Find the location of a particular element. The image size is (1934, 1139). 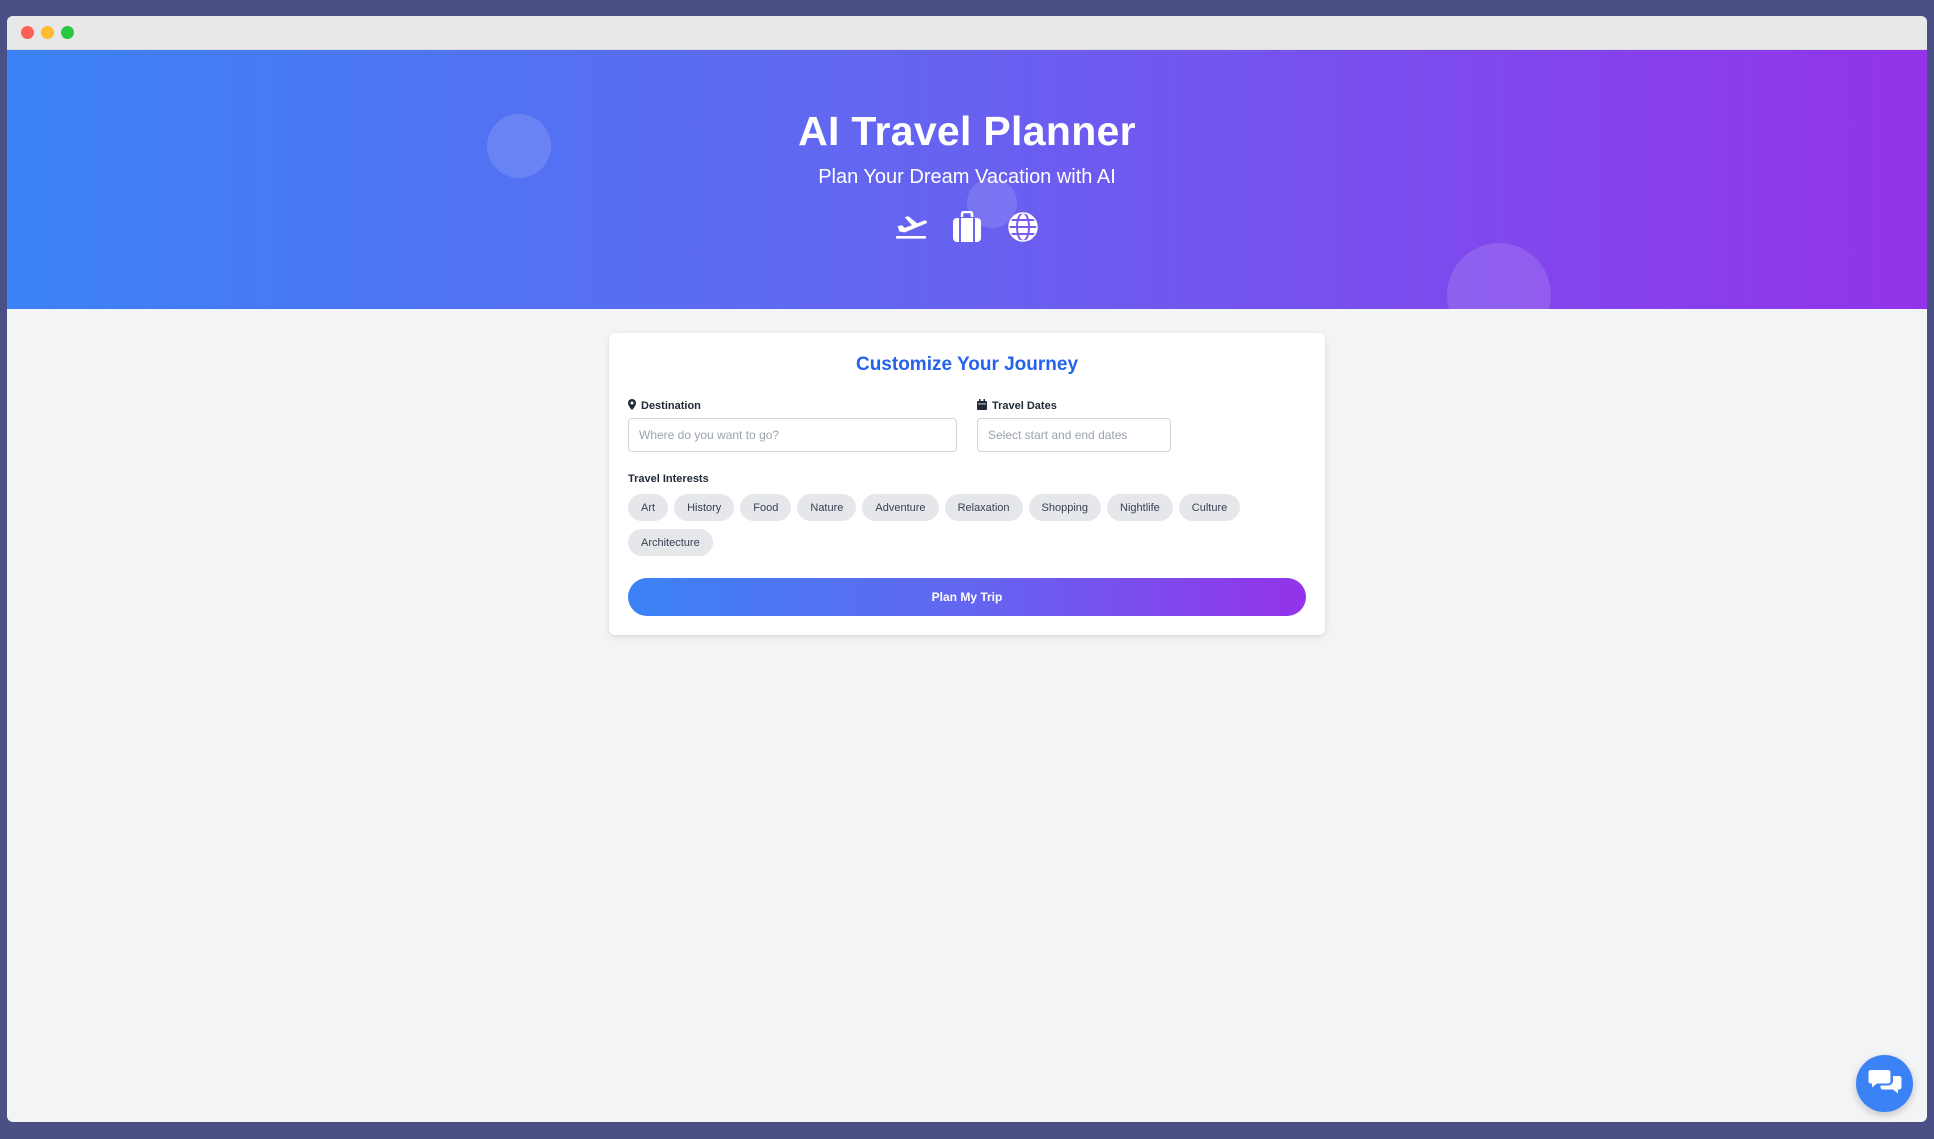

interest-chip-art: Art is located at coordinates (648, 507).